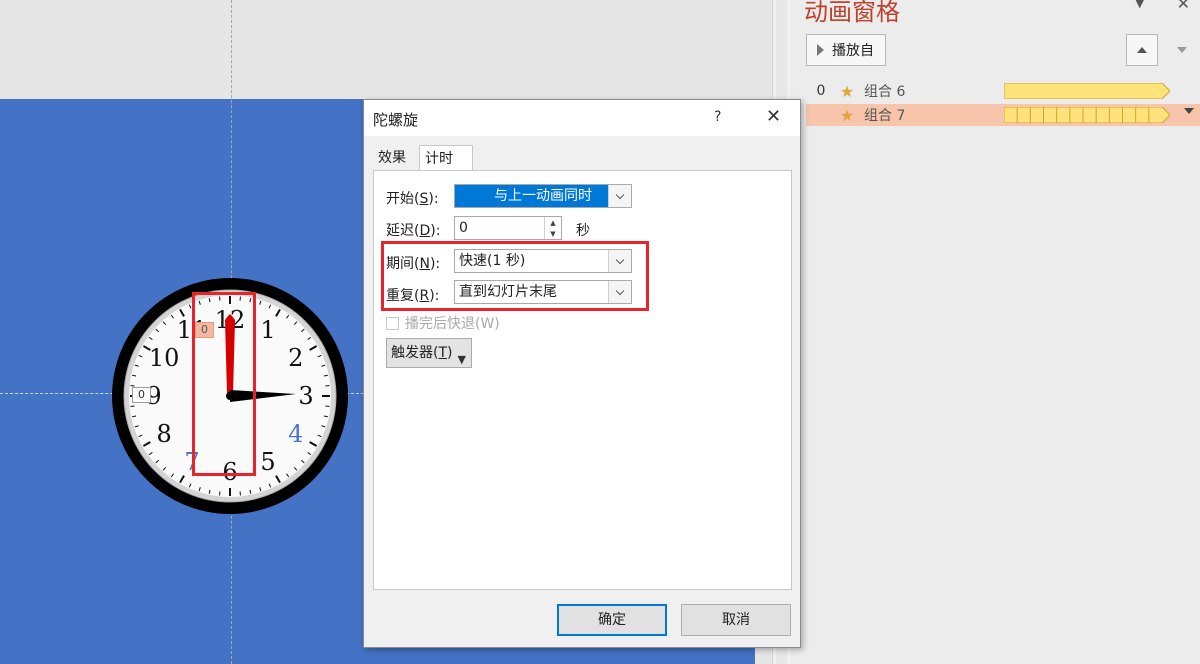 This screenshot has width=1200, height=664. What do you see at coordinates (853, 51) in the screenshot?
I see `play-from-label: 播放自` at bounding box center [853, 51].